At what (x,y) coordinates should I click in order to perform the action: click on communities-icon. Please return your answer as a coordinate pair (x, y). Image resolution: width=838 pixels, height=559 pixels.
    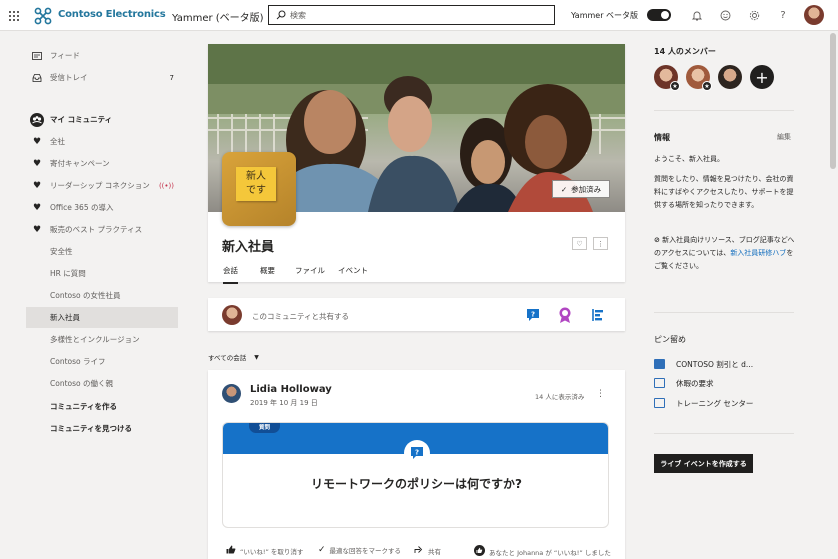
    Looking at the image, I should click on (37, 119).